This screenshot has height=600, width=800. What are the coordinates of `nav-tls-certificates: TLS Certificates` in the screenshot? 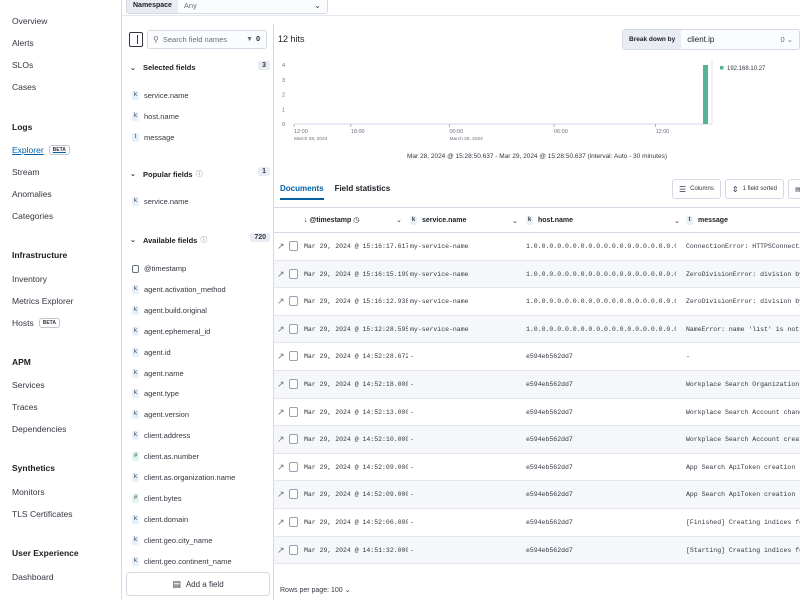 It's located at (42, 514).